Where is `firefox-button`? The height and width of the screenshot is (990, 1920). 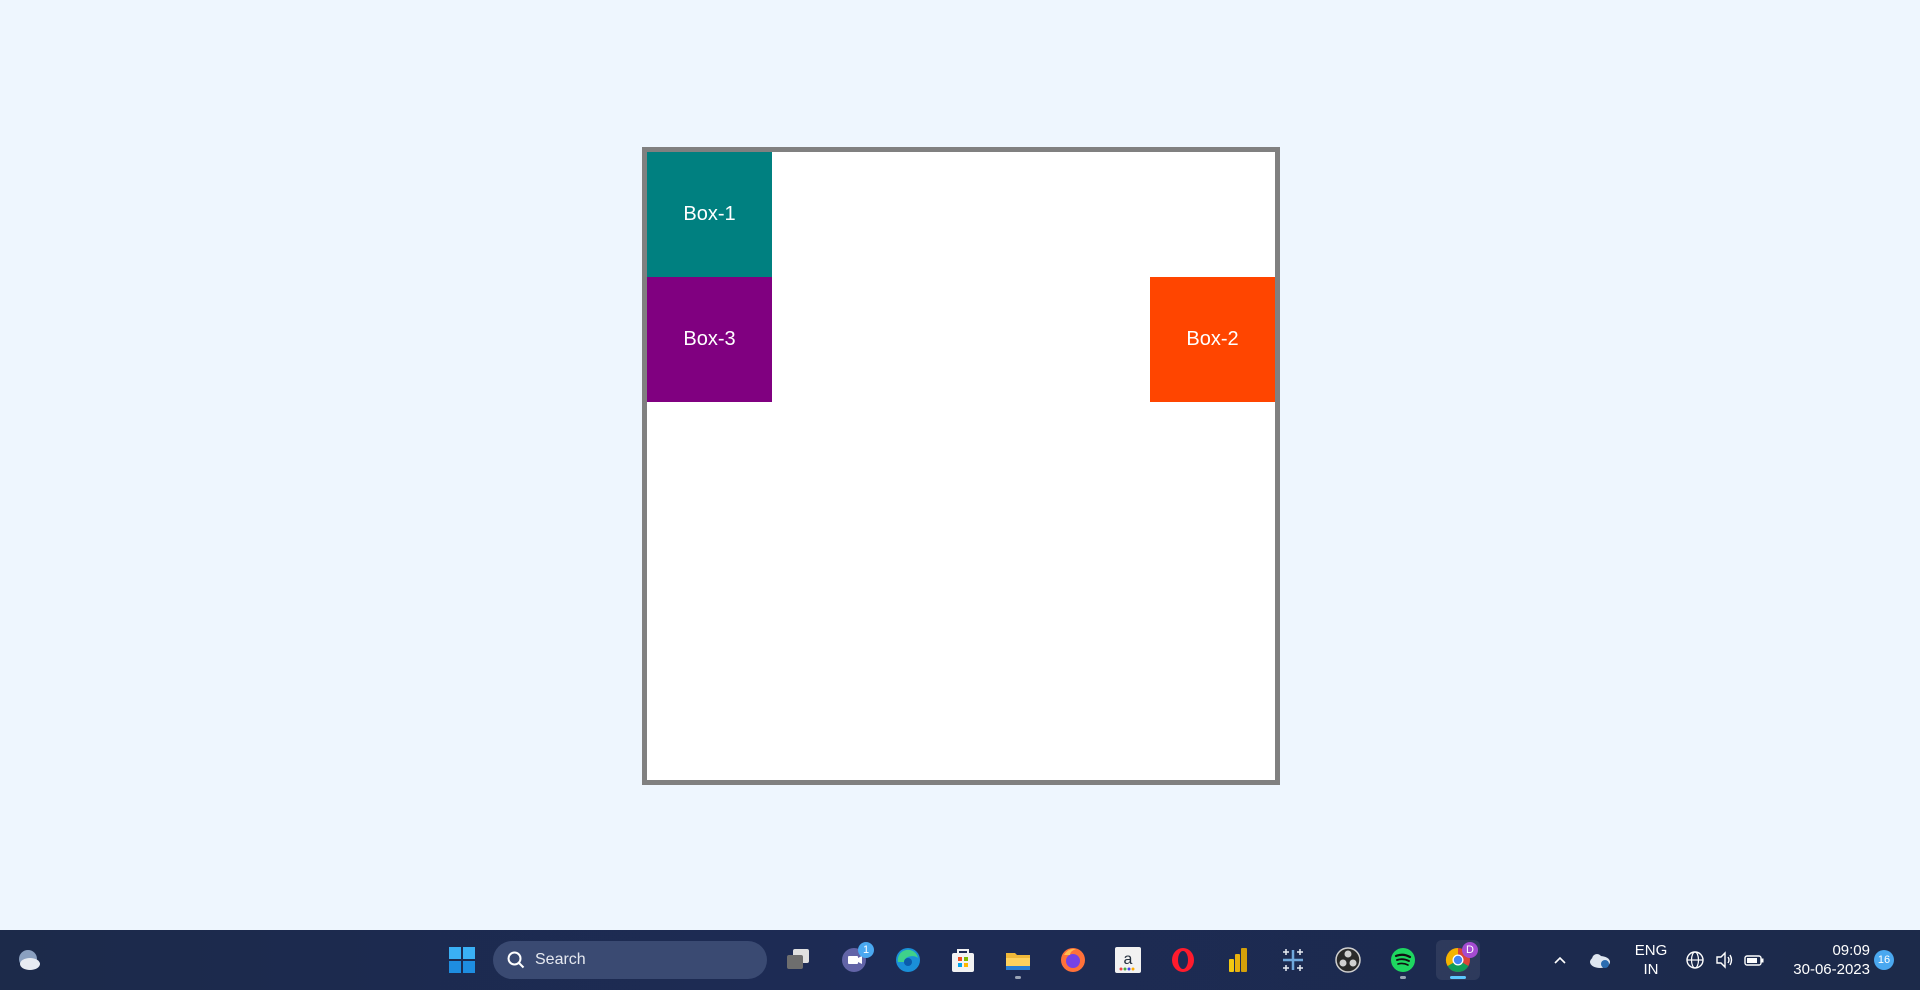 firefox-button is located at coordinates (1073, 960).